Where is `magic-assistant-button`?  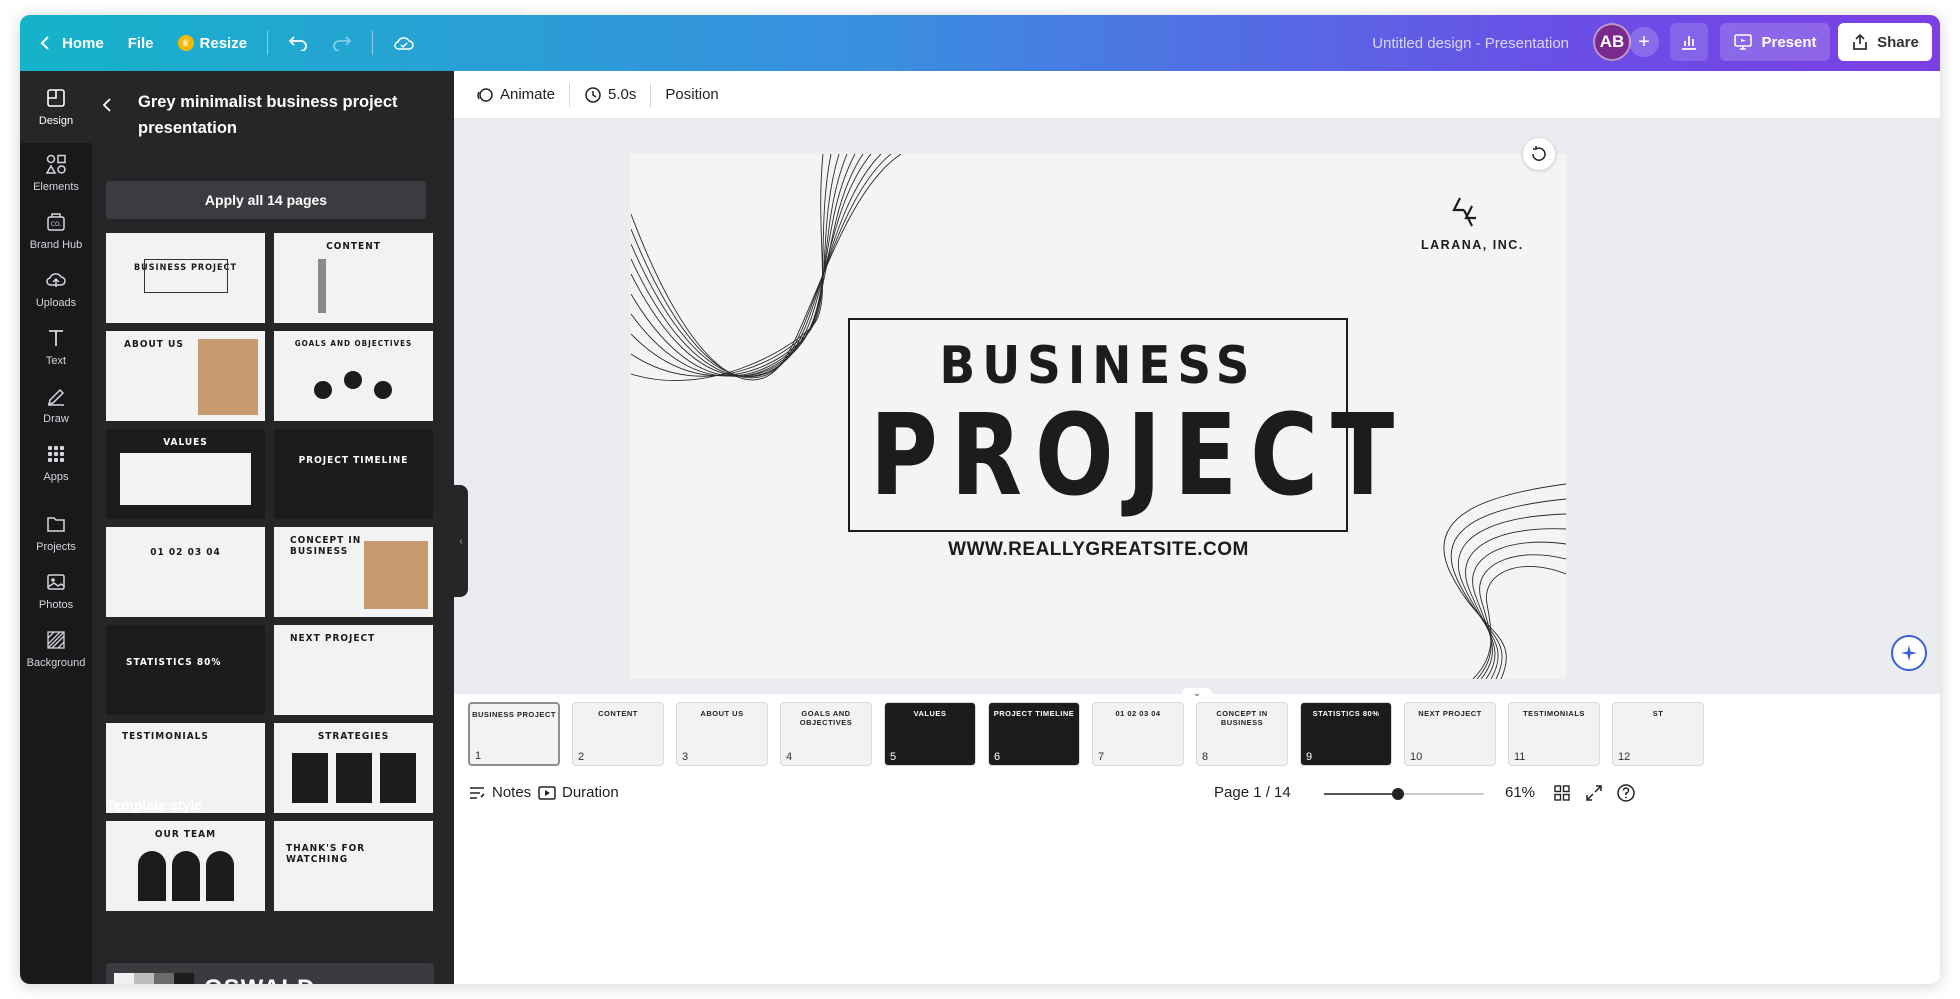
magic-assistant-button is located at coordinates (1909, 653).